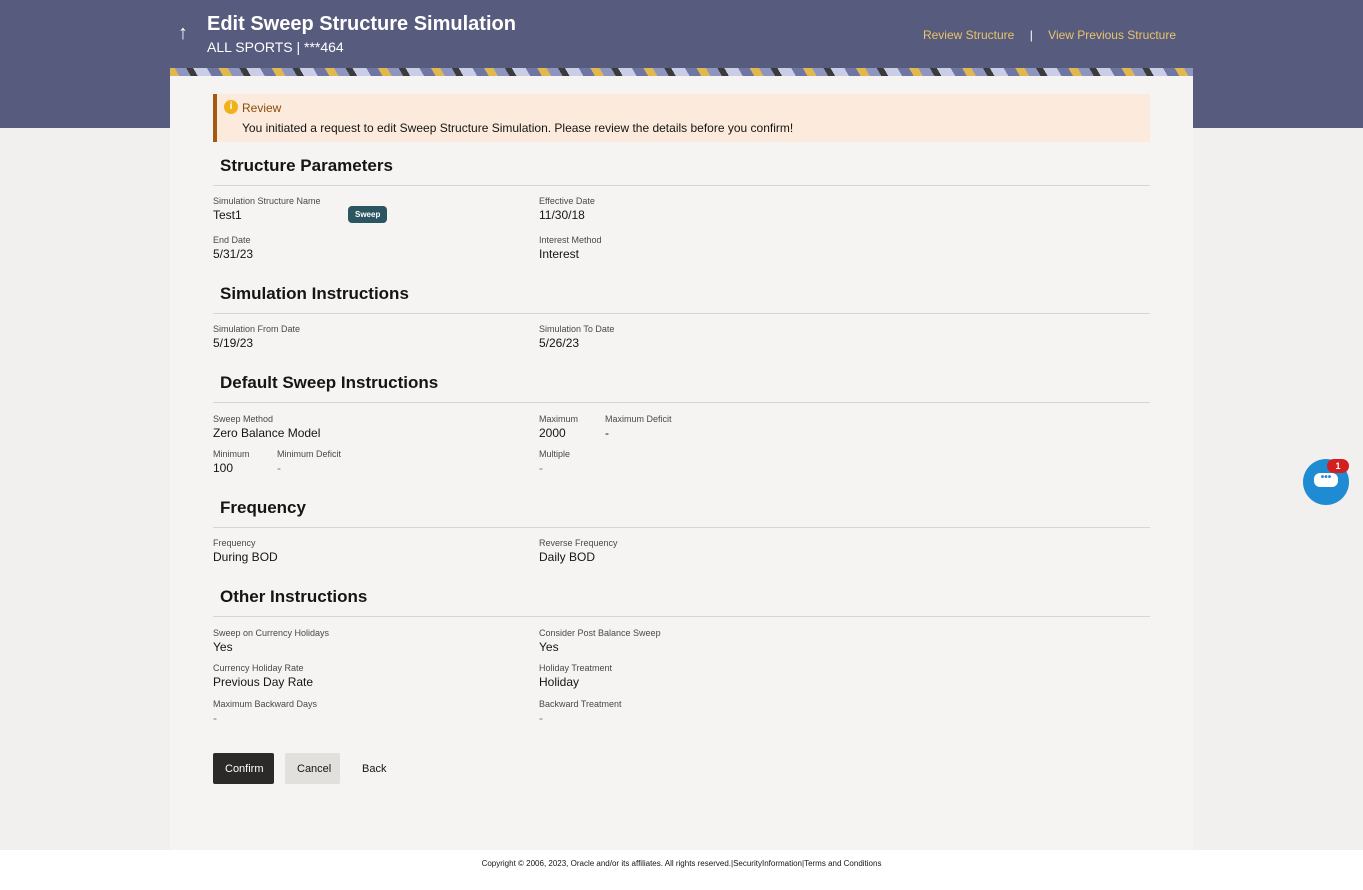  I want to click on chatbot-button: ••• 1, so click(1326, 482).